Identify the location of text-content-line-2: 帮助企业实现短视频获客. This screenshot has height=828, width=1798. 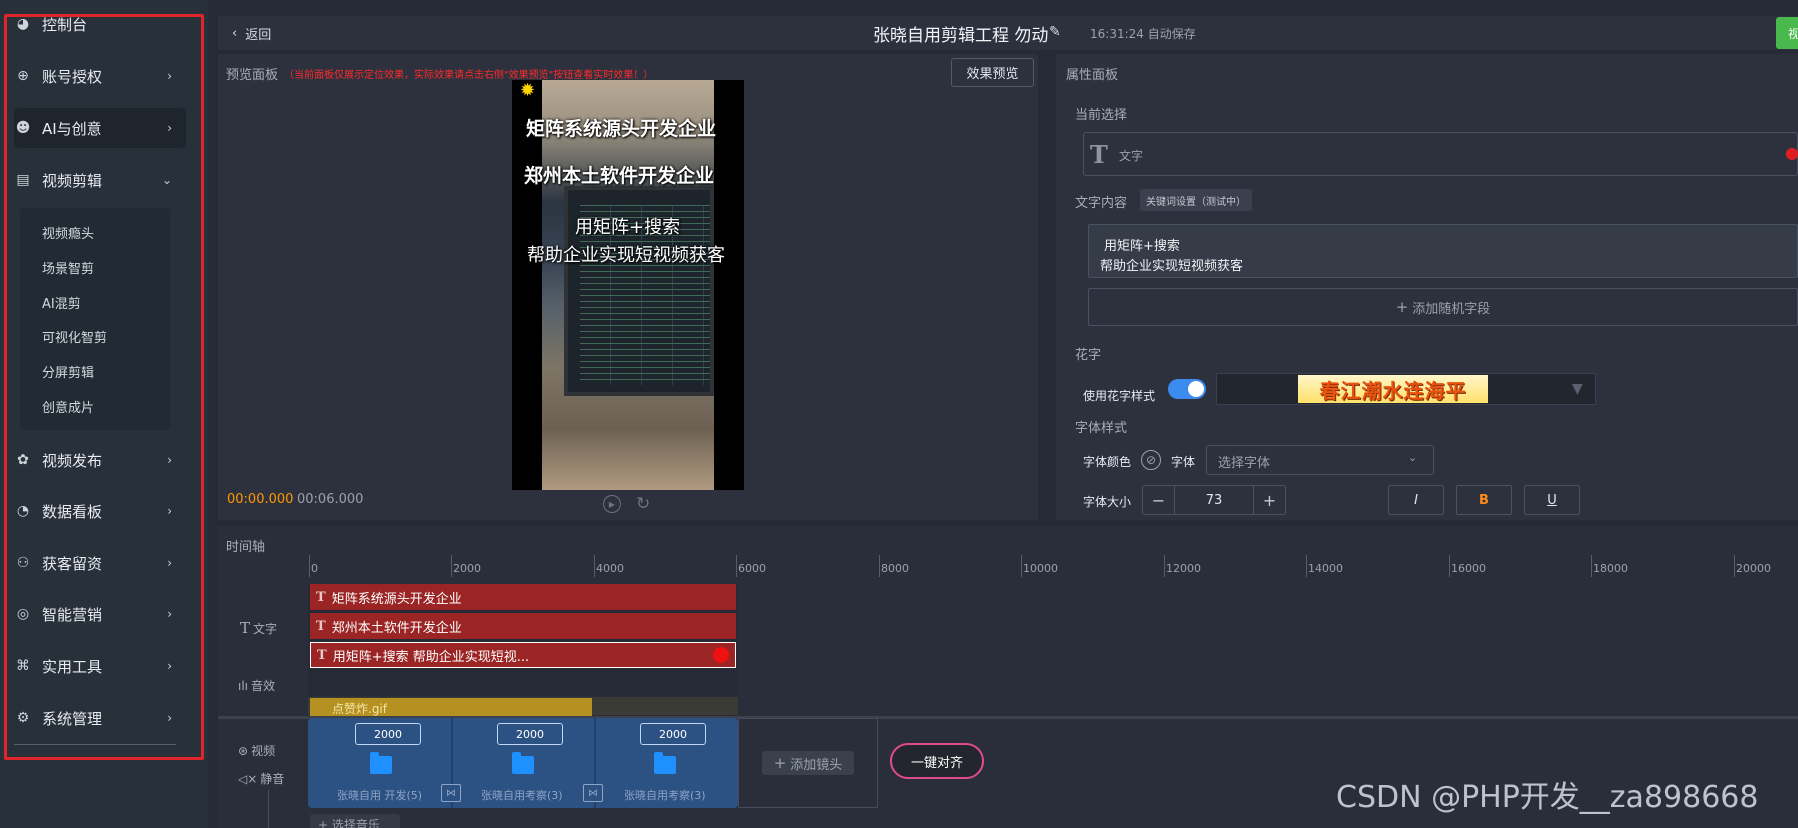
(1172, 266).